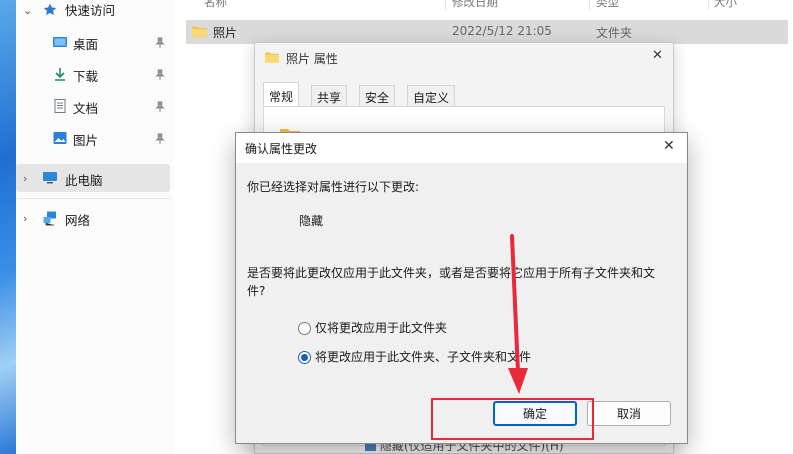  I want to click on file-row-photos: 照片 2022/5/12 21:05 文件夹, so click(487, 32).